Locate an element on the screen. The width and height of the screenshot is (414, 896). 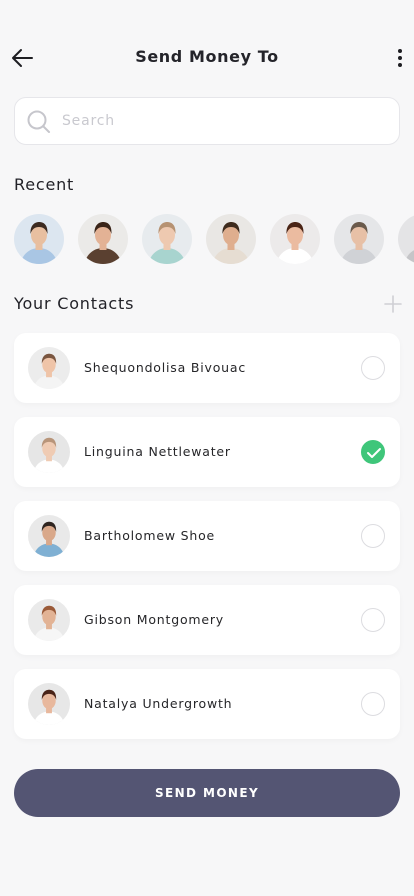
header: Send Money To is located at coordinates (207, 58).